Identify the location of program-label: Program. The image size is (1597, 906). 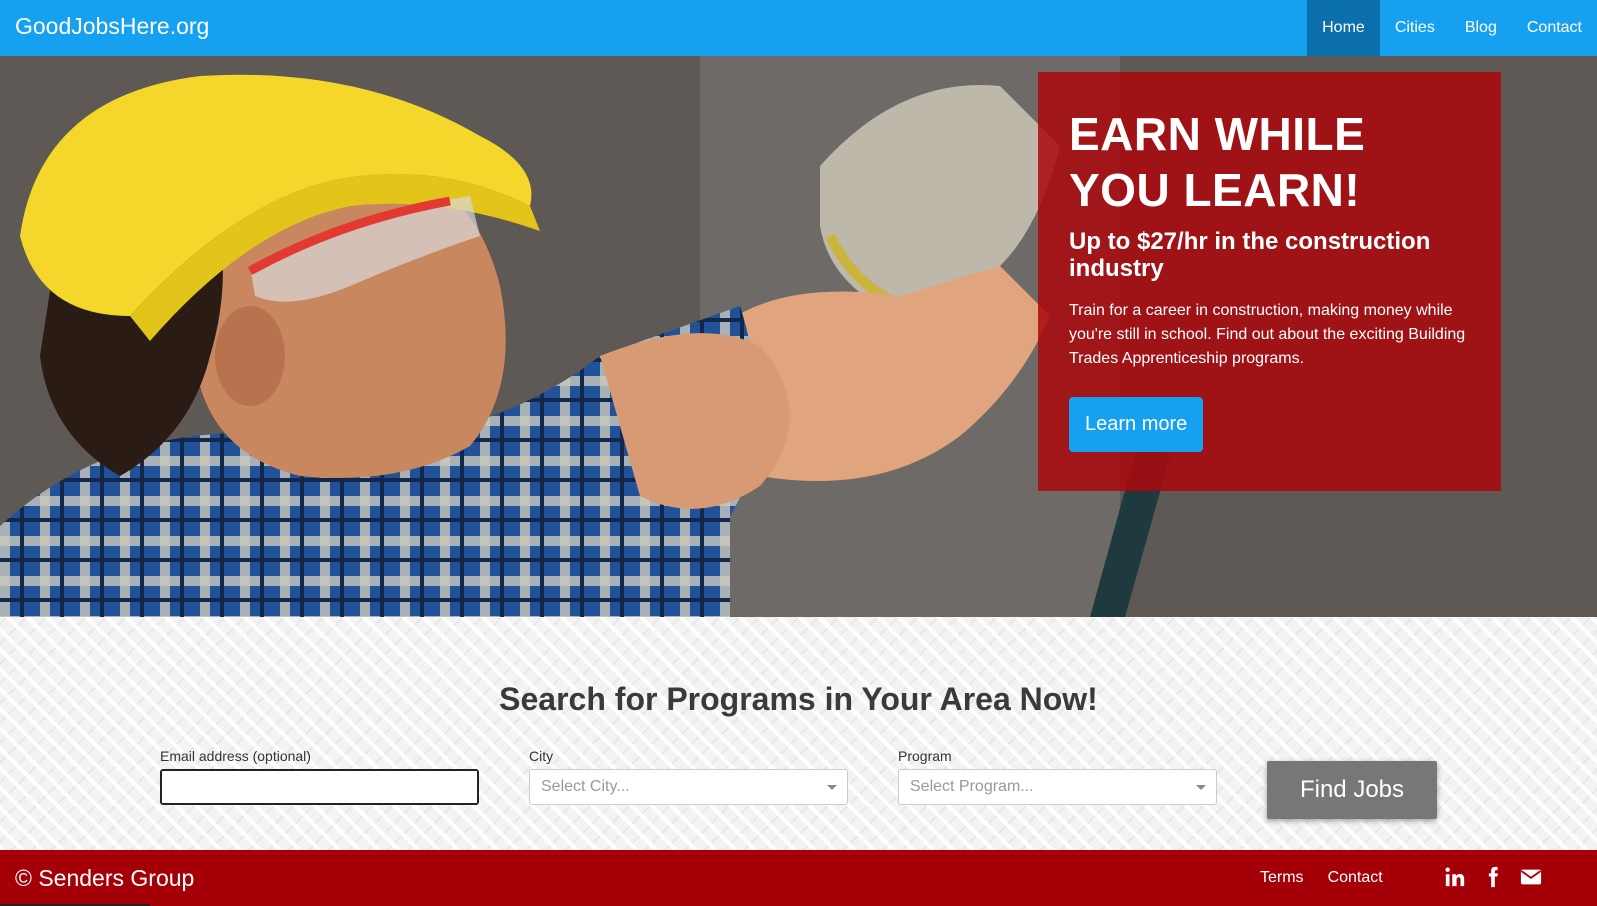
(925, 756).